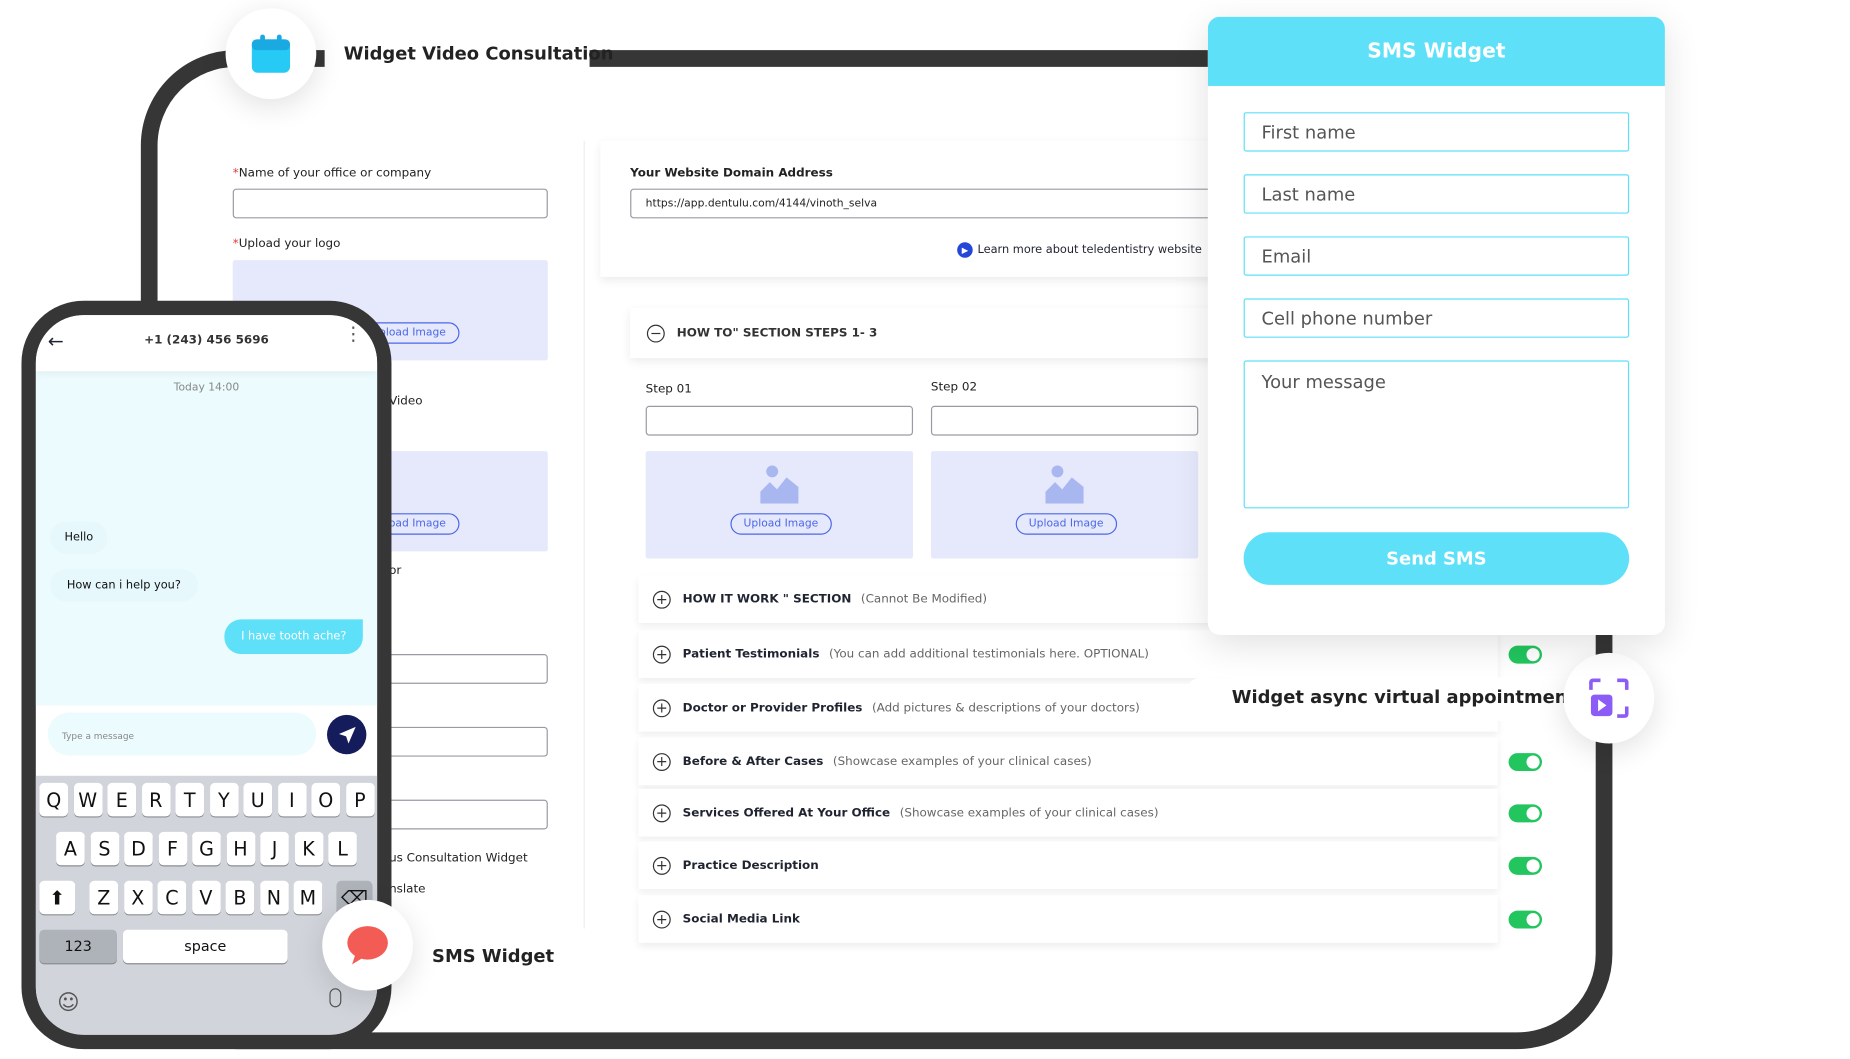 The image size is (1850, 1059). What do you see at coordinates (1064, 420) in the screenshot?
I see `step-02-input` at bounding box center [1064, 420].